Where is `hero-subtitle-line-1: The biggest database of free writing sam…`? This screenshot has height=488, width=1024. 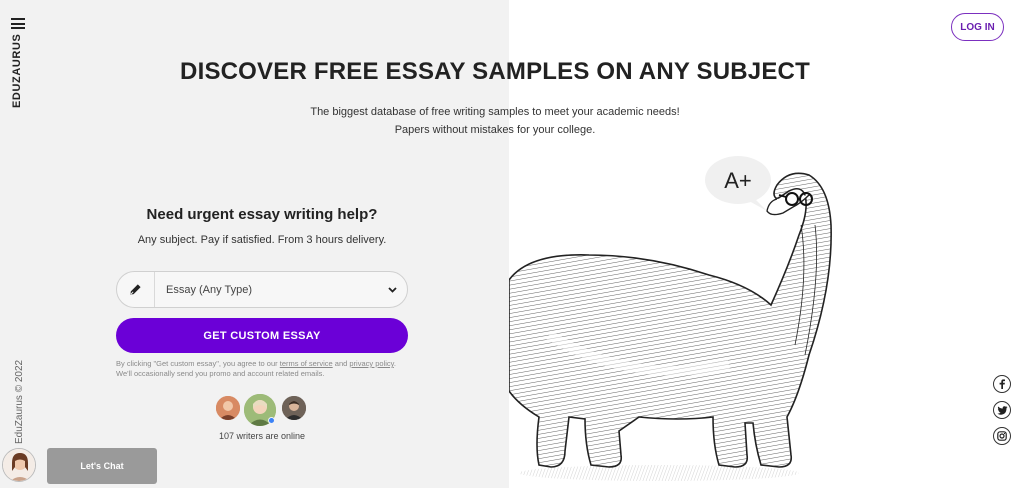 hero-subtitle-line-1: The biggest database of free writing sam… is located at coordinates (495, 112).